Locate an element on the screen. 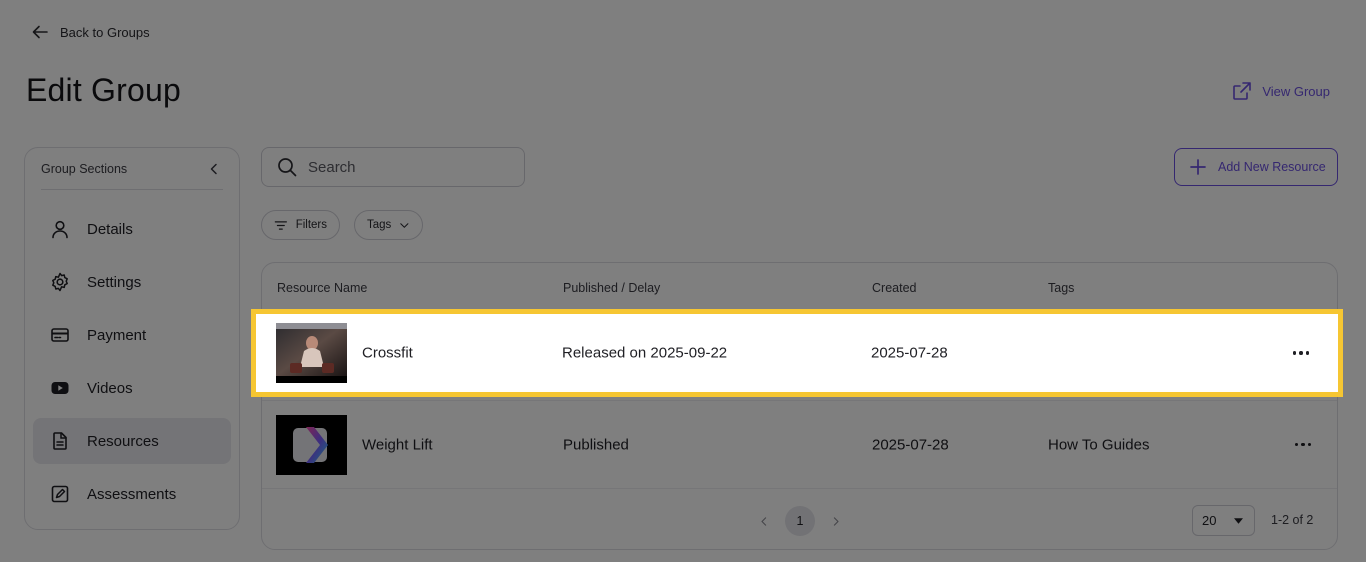  column-header-created: Created is located at coordinates (894, 288).